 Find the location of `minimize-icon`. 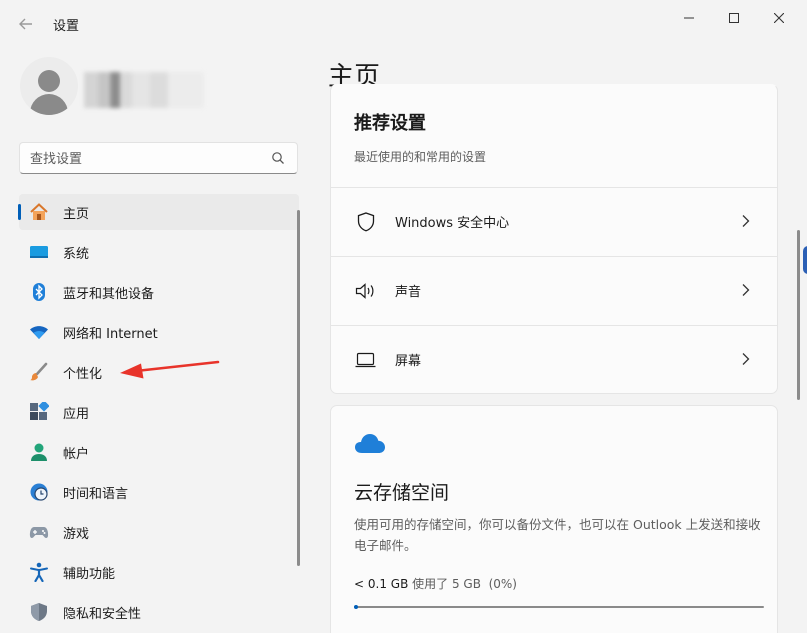

minimize-icon is located at coordinates (689, 18).